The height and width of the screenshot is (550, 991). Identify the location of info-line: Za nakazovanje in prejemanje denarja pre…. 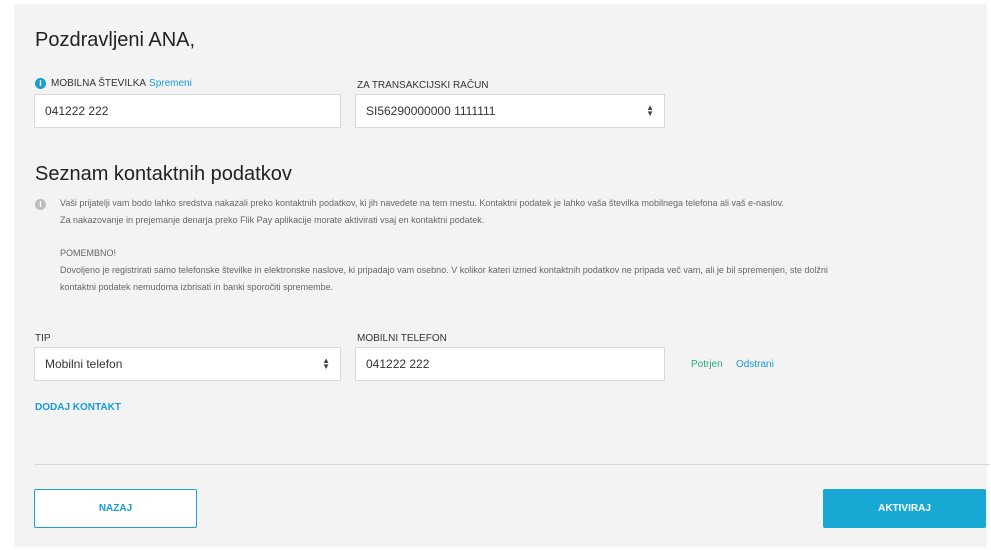
(272, 220).